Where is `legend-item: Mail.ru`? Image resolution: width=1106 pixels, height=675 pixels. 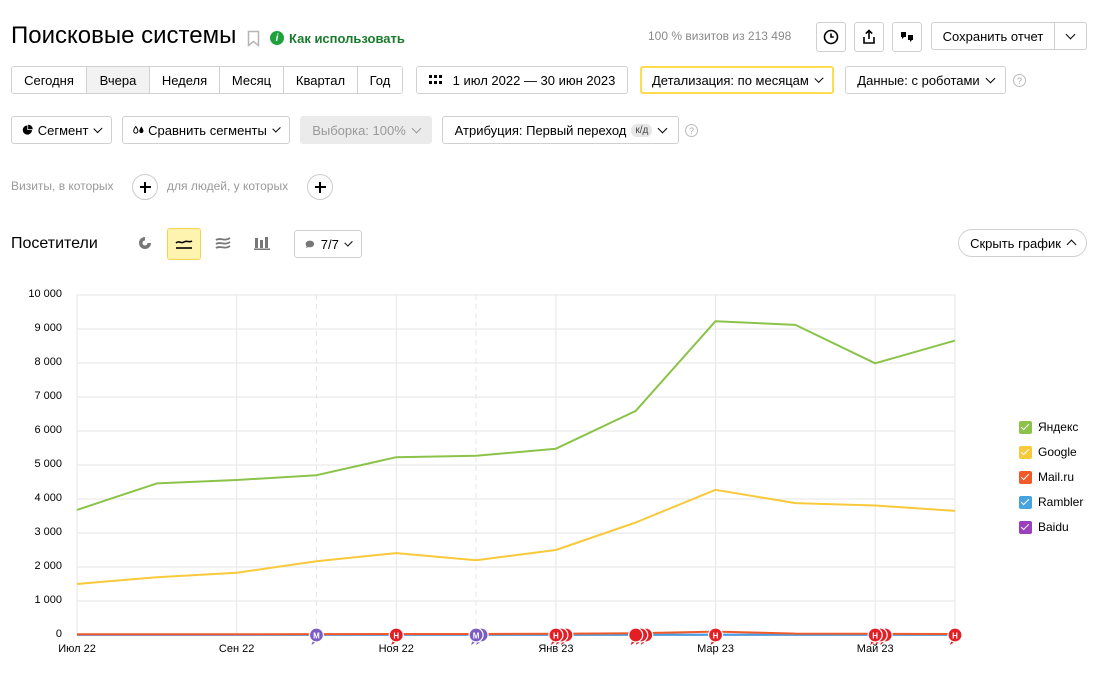
legend-item: Mail.ru is located at coordinates (1046, 477).